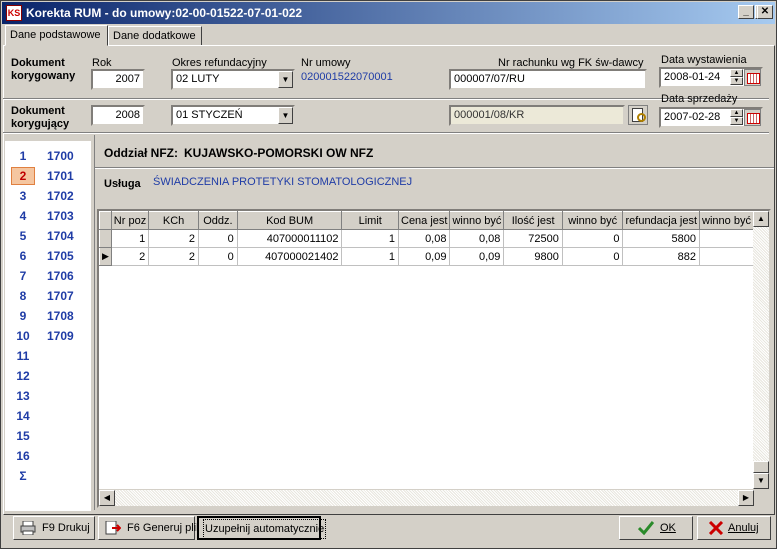 Image resolution: width=777 pixels, height=549 pixels. Describe the element at coordinates (48, 397) in the screenshot. I see `nav-item: 13` at that location.